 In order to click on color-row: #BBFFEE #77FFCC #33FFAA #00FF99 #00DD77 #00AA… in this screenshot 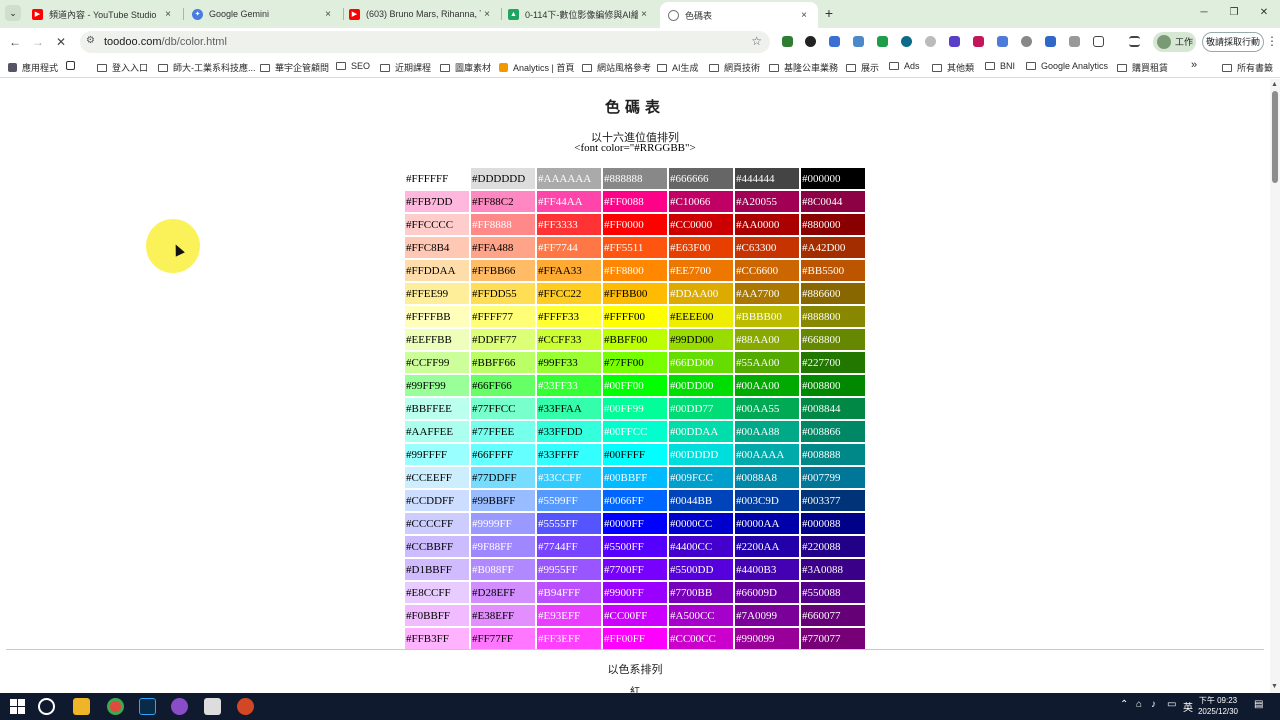, I will do `click(635, 408)`.